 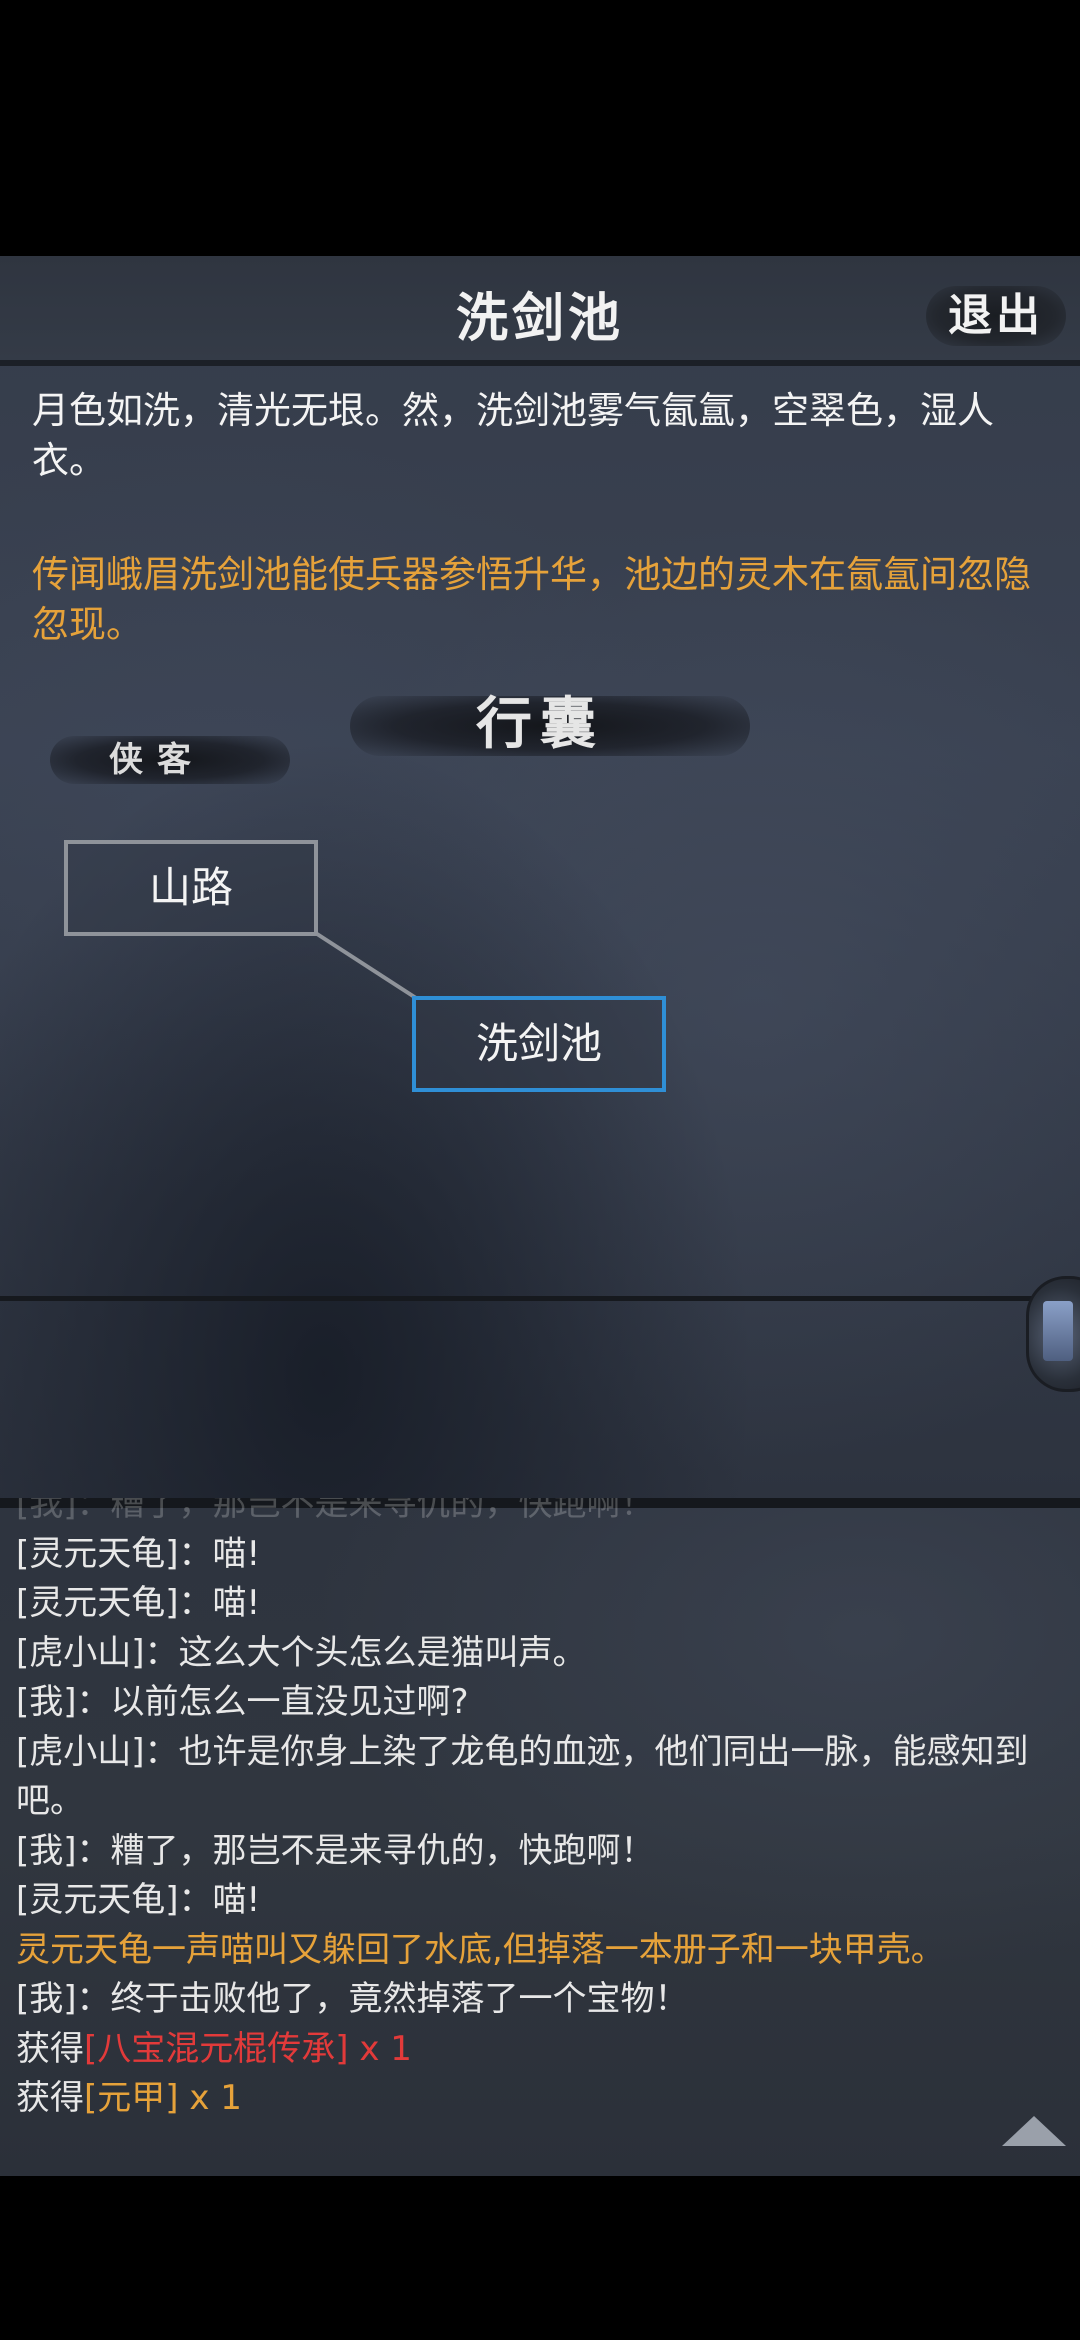 I want to click on log-line-faded: [我]：糟了，那岂不是来寻仇的，快跑啊！, so click(x=335, y=1511).